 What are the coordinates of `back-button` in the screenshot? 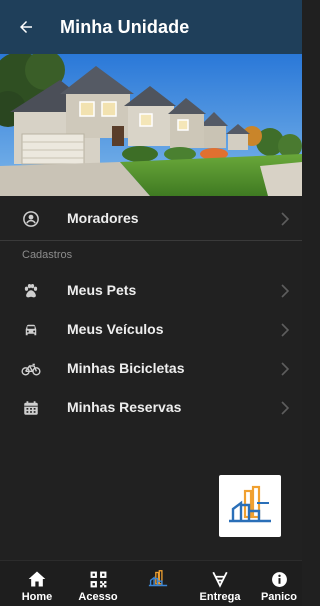 It's located at (26, 27).